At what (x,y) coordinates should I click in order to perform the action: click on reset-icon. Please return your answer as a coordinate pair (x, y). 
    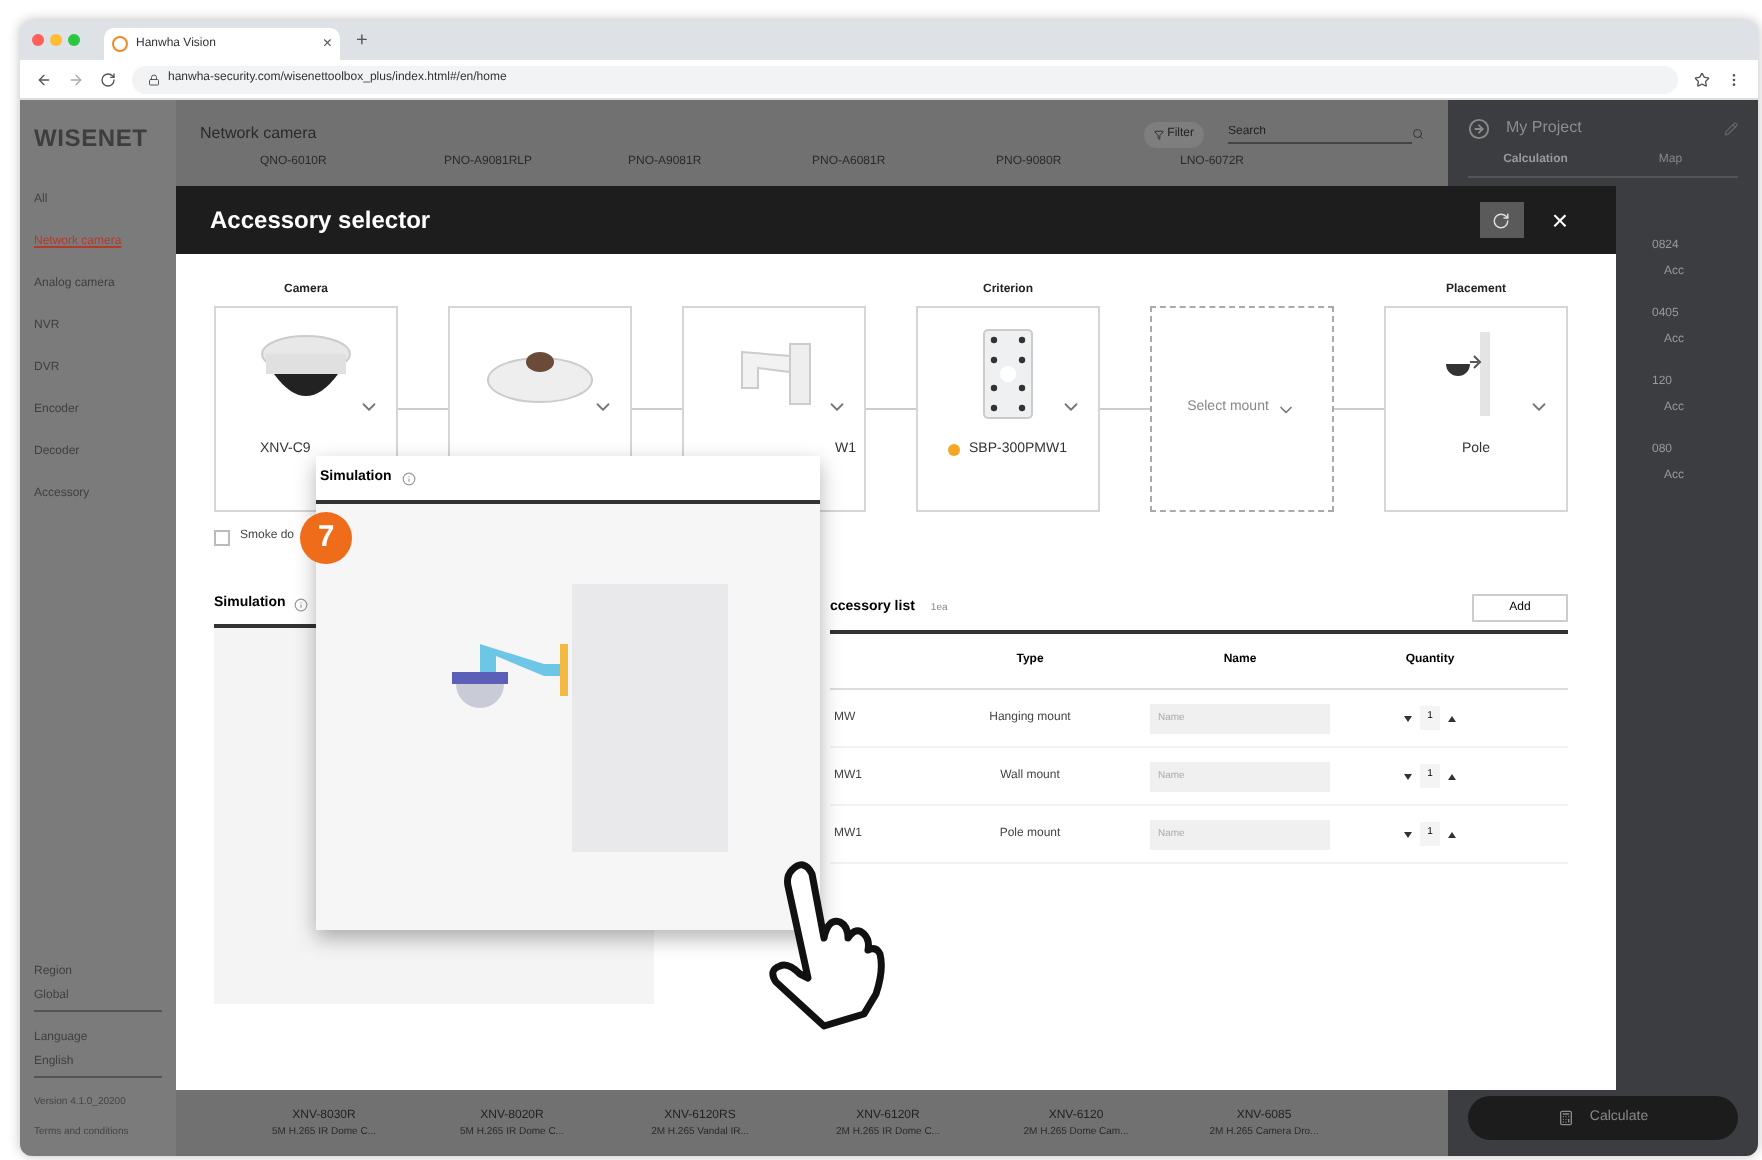
    Looking at the image, I should click on (1501, 220).